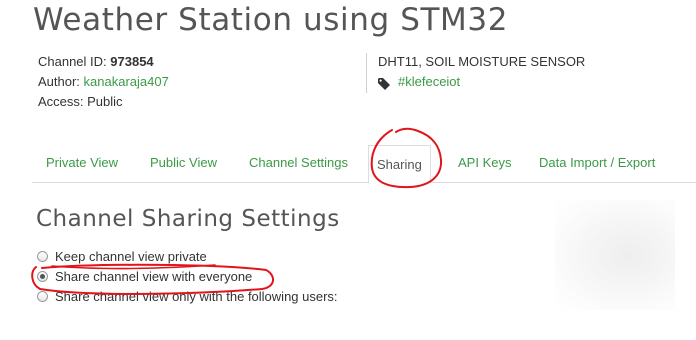  I want to click on sharing-heading: Channel Sharing Settings, so click(188, 219).